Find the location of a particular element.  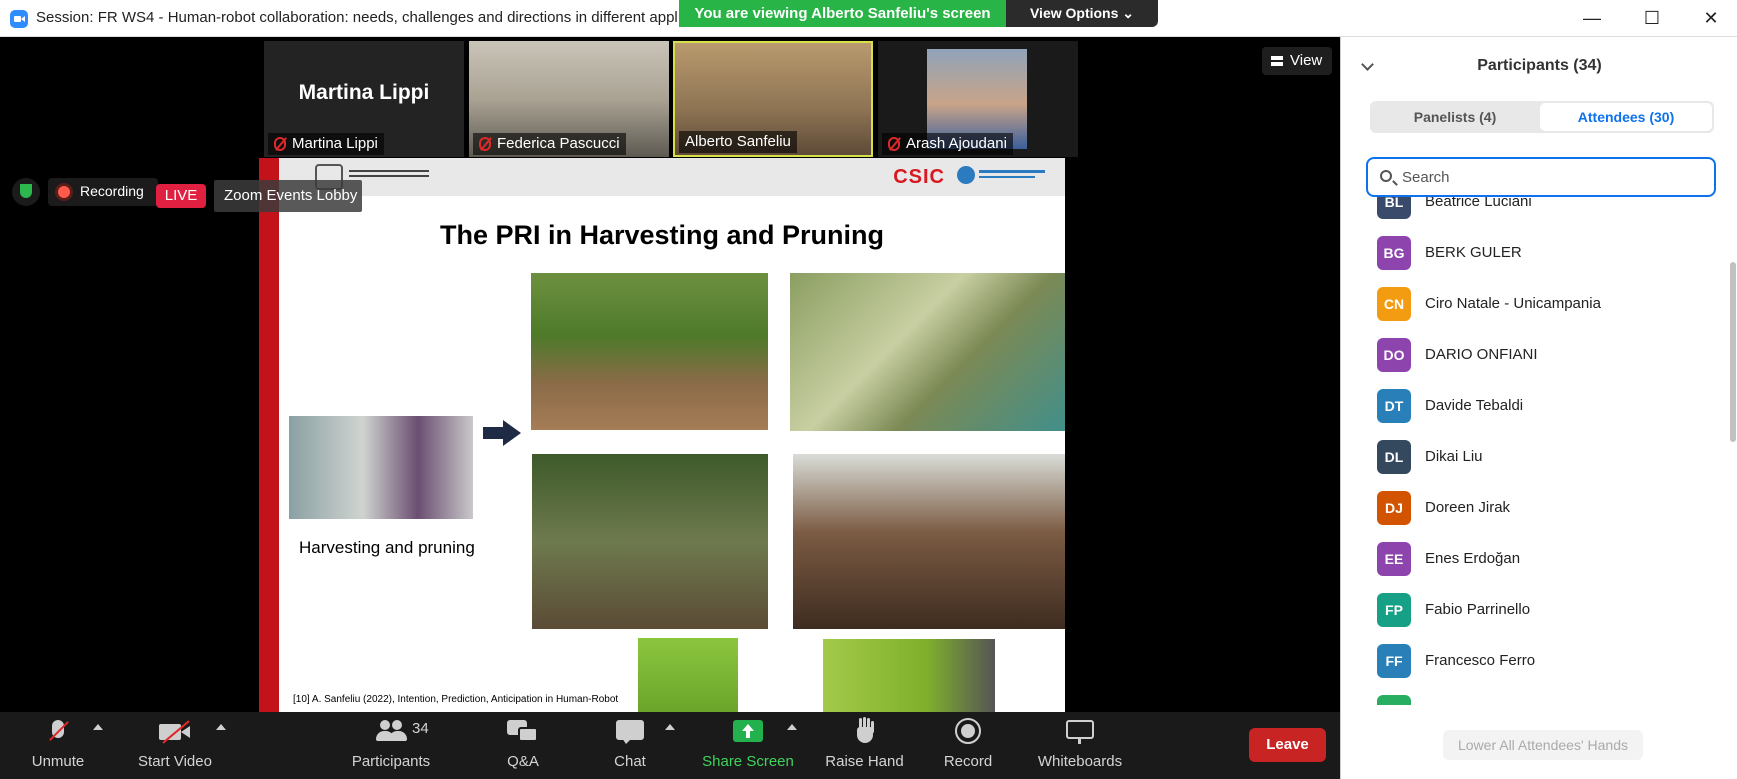

avatar is located at coordinates (1394, 700).